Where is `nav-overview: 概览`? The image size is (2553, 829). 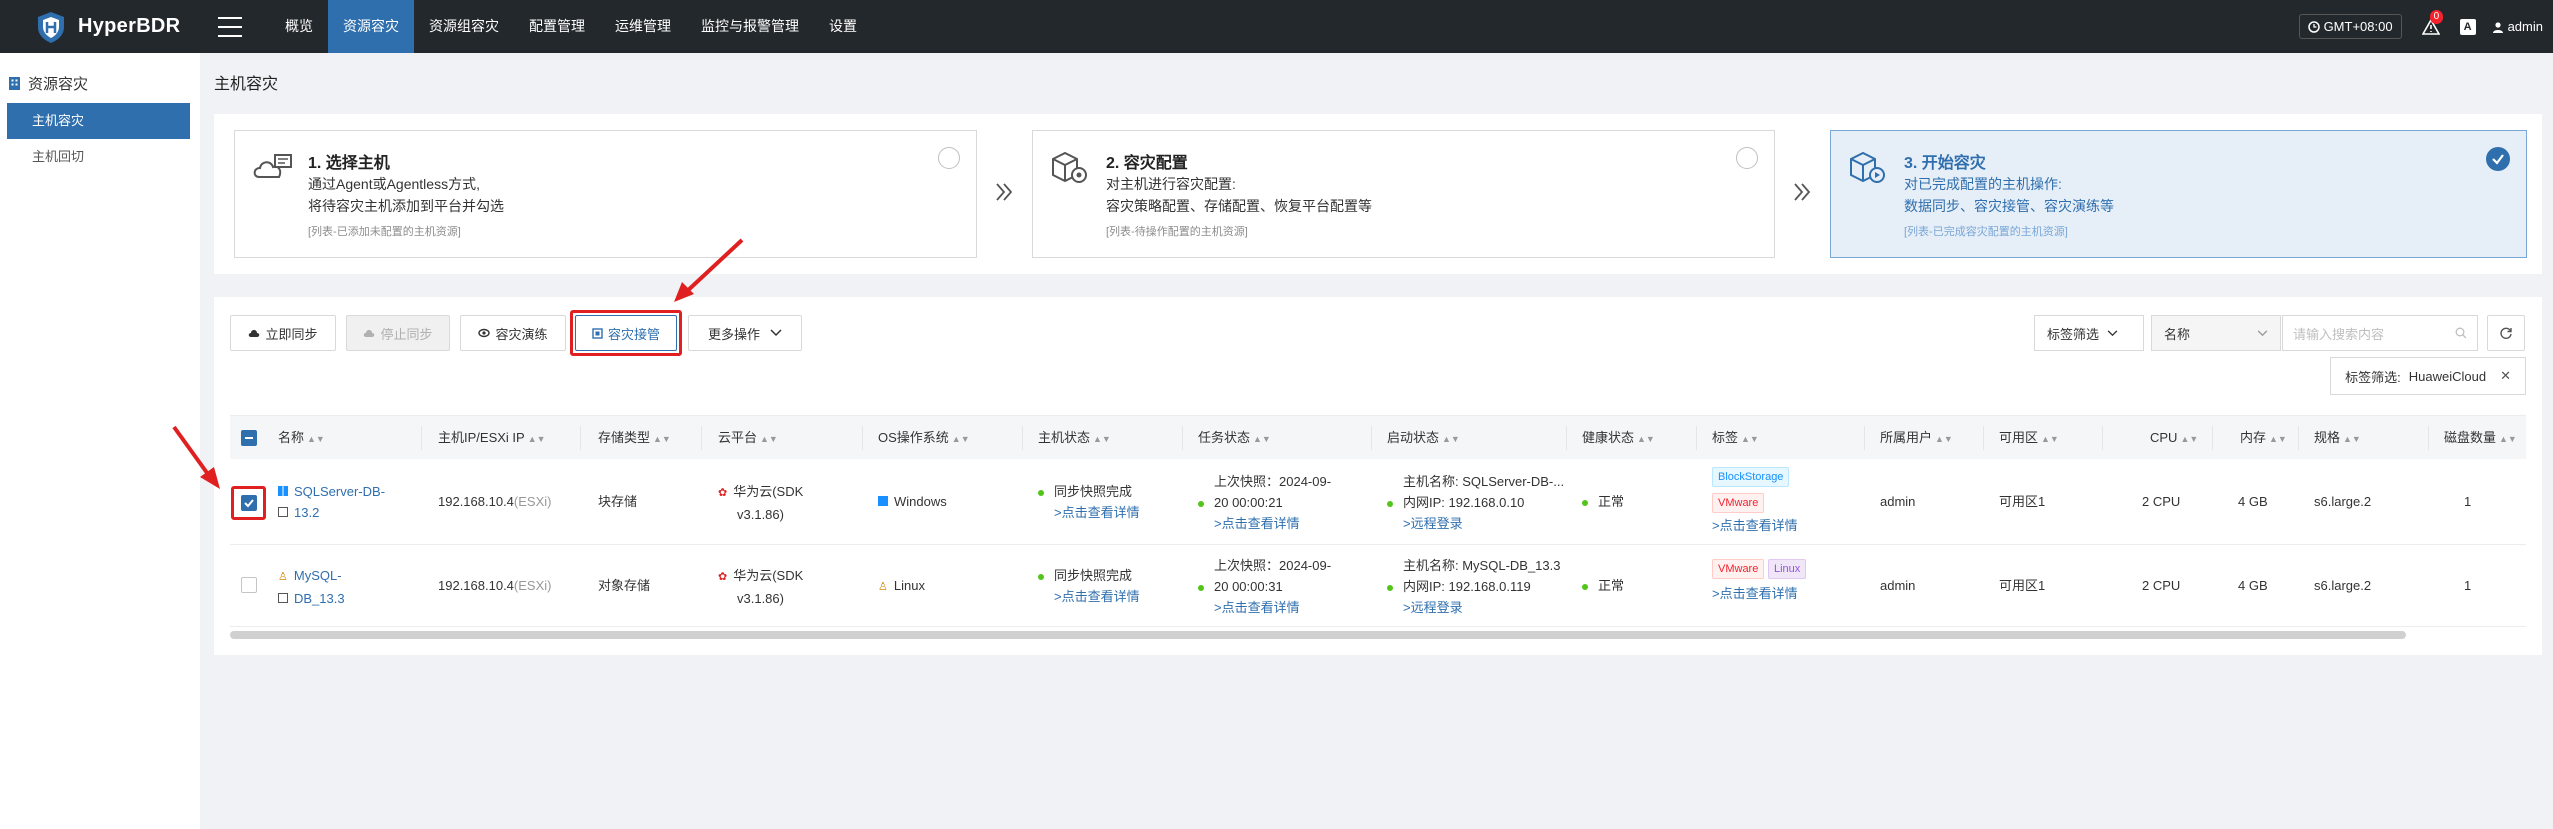
nav-overview: 概览 is located at coordinates (299, 26).